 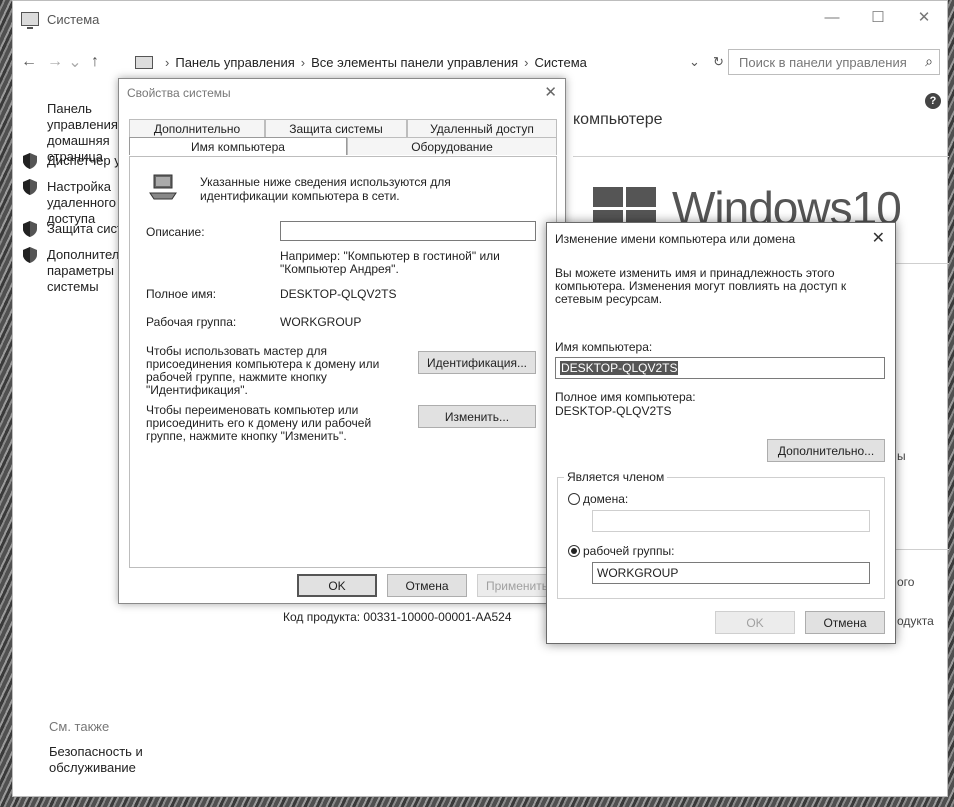 I want to click on dialog-title: Изменение имени компьютера или домена, so click(x=675, y=239).